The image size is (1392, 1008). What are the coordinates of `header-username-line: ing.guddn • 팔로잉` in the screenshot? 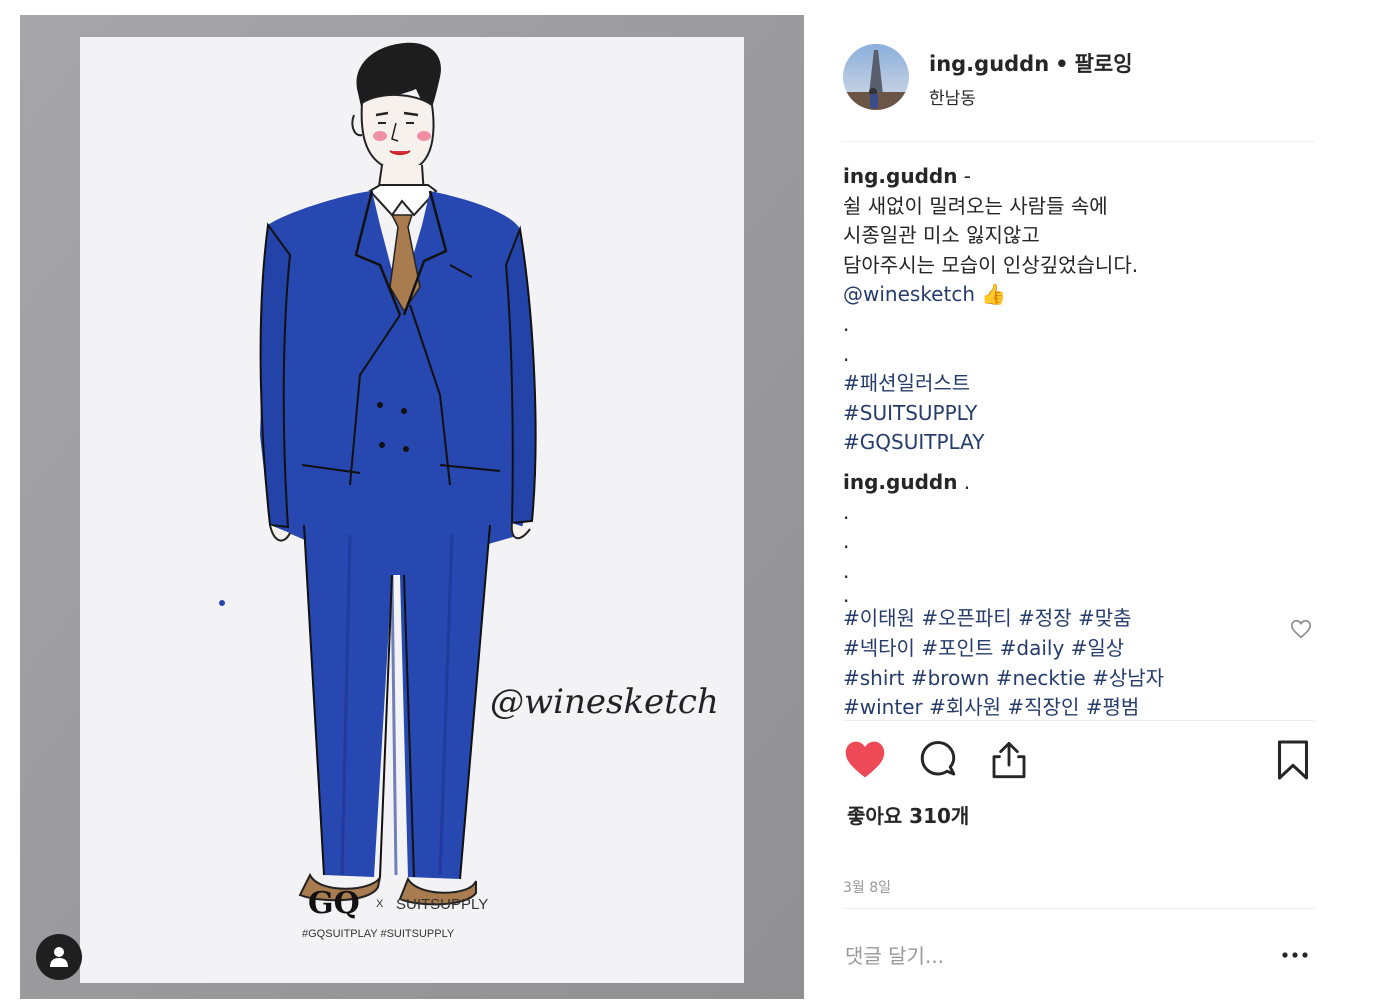 It's located at (1031, 63).